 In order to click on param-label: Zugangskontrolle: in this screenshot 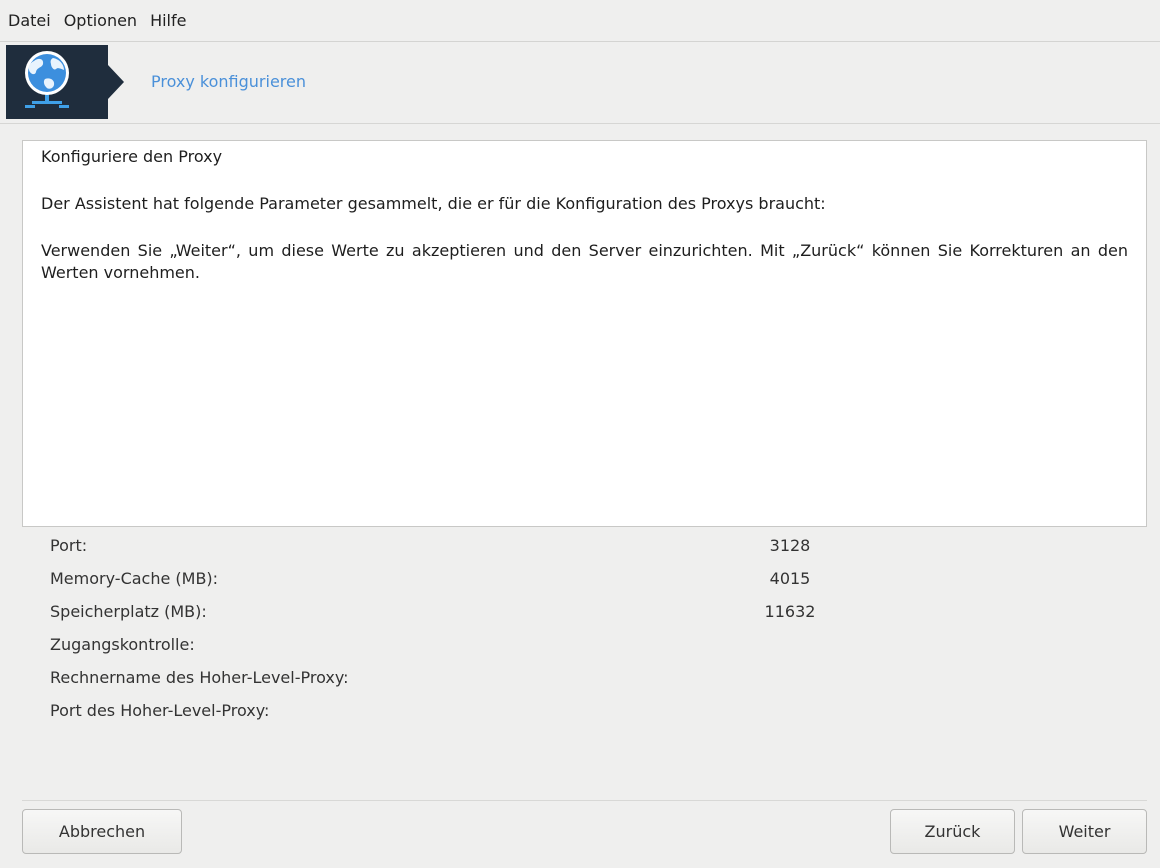, I will do `click(122, 644)`.